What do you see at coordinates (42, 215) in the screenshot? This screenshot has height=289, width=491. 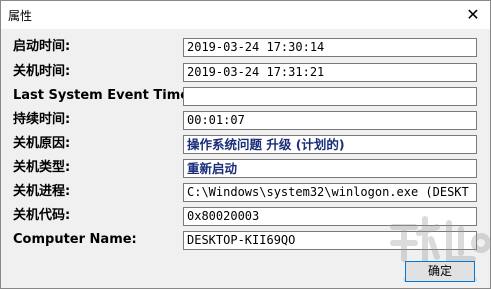 I see `label-shutdown-code: 关机代码:` at bounding box center [42, 215].